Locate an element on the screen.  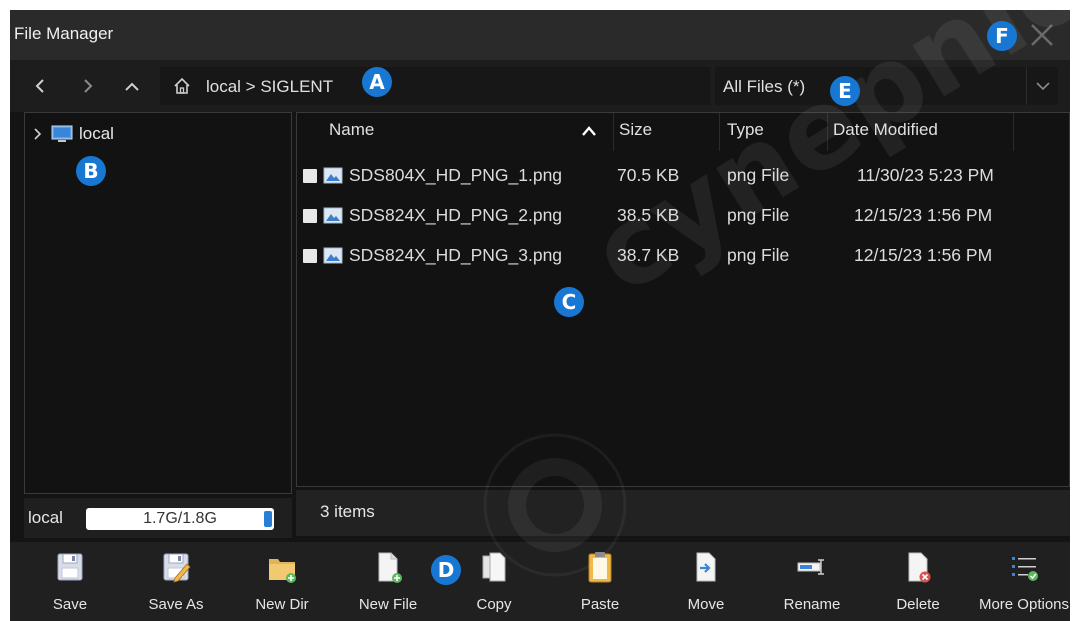
column-header-name: Name is located at coordinates (469, 132).